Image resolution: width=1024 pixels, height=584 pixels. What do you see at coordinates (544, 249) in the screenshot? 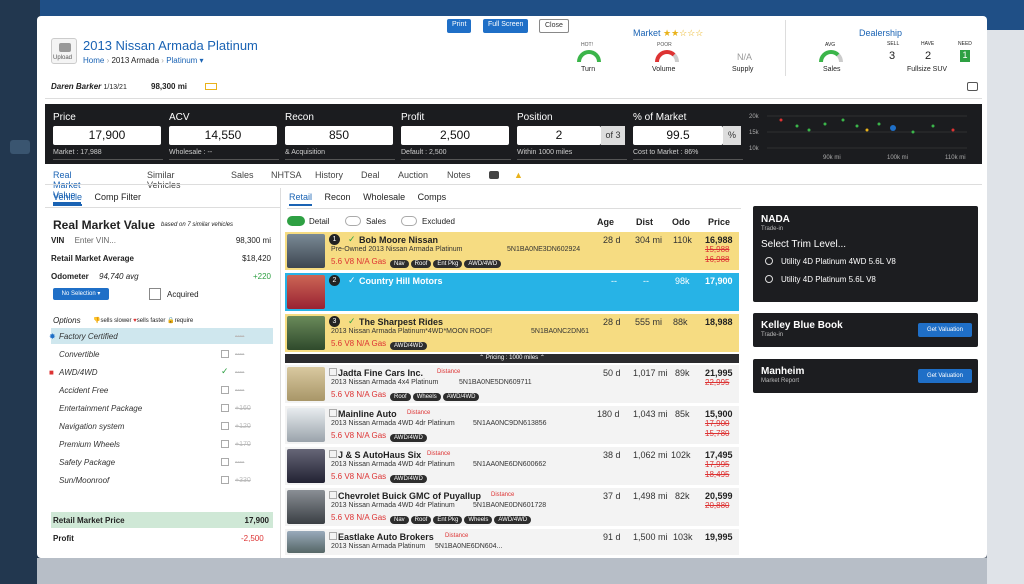
I see `listing-vin: 5N1BA0NE3DN602924` at bounding box center [544, 249].